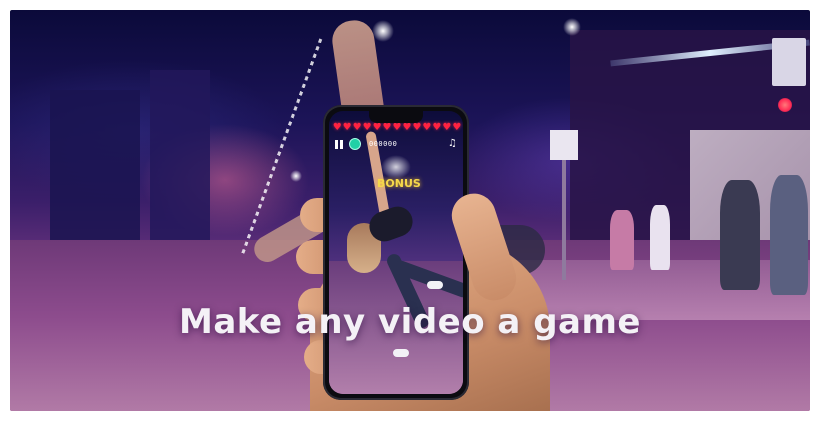  Describe the element at coordinates (355, 144) in the screenshot. I see `gem-icon` at that location.